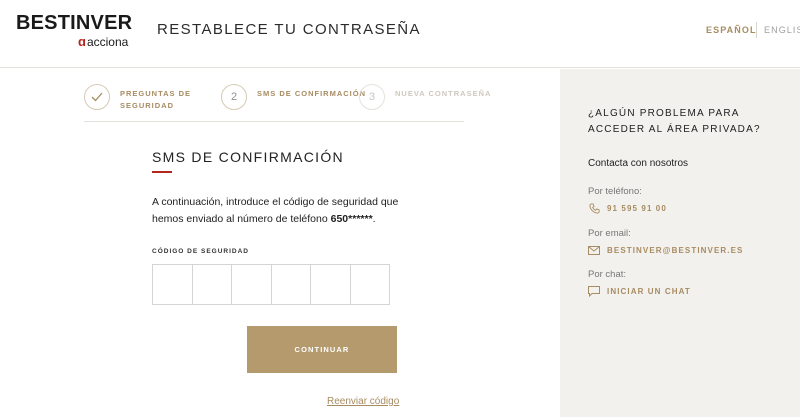 The height and width of the screenshot is (417, 800). Describe the element at coordinates (675, 250) in the screenshot. I see `email-address: BESTINVER@BESTINVER.ES` at that location.